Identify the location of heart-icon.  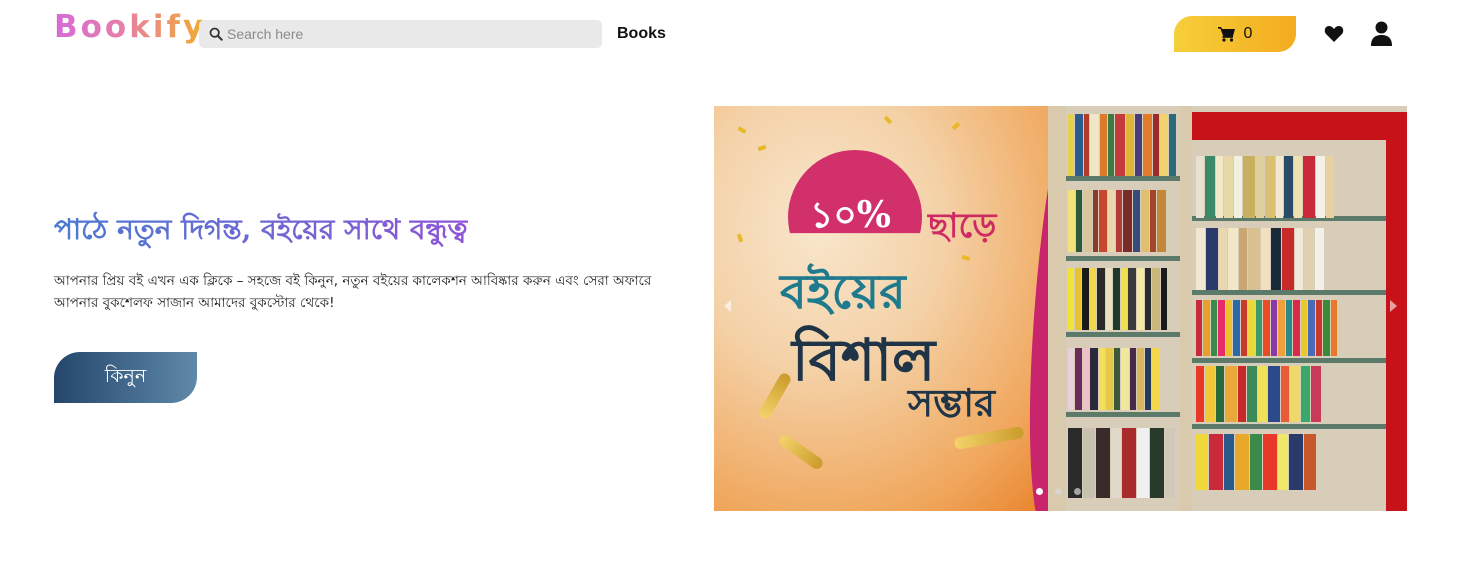
(1334, 34).